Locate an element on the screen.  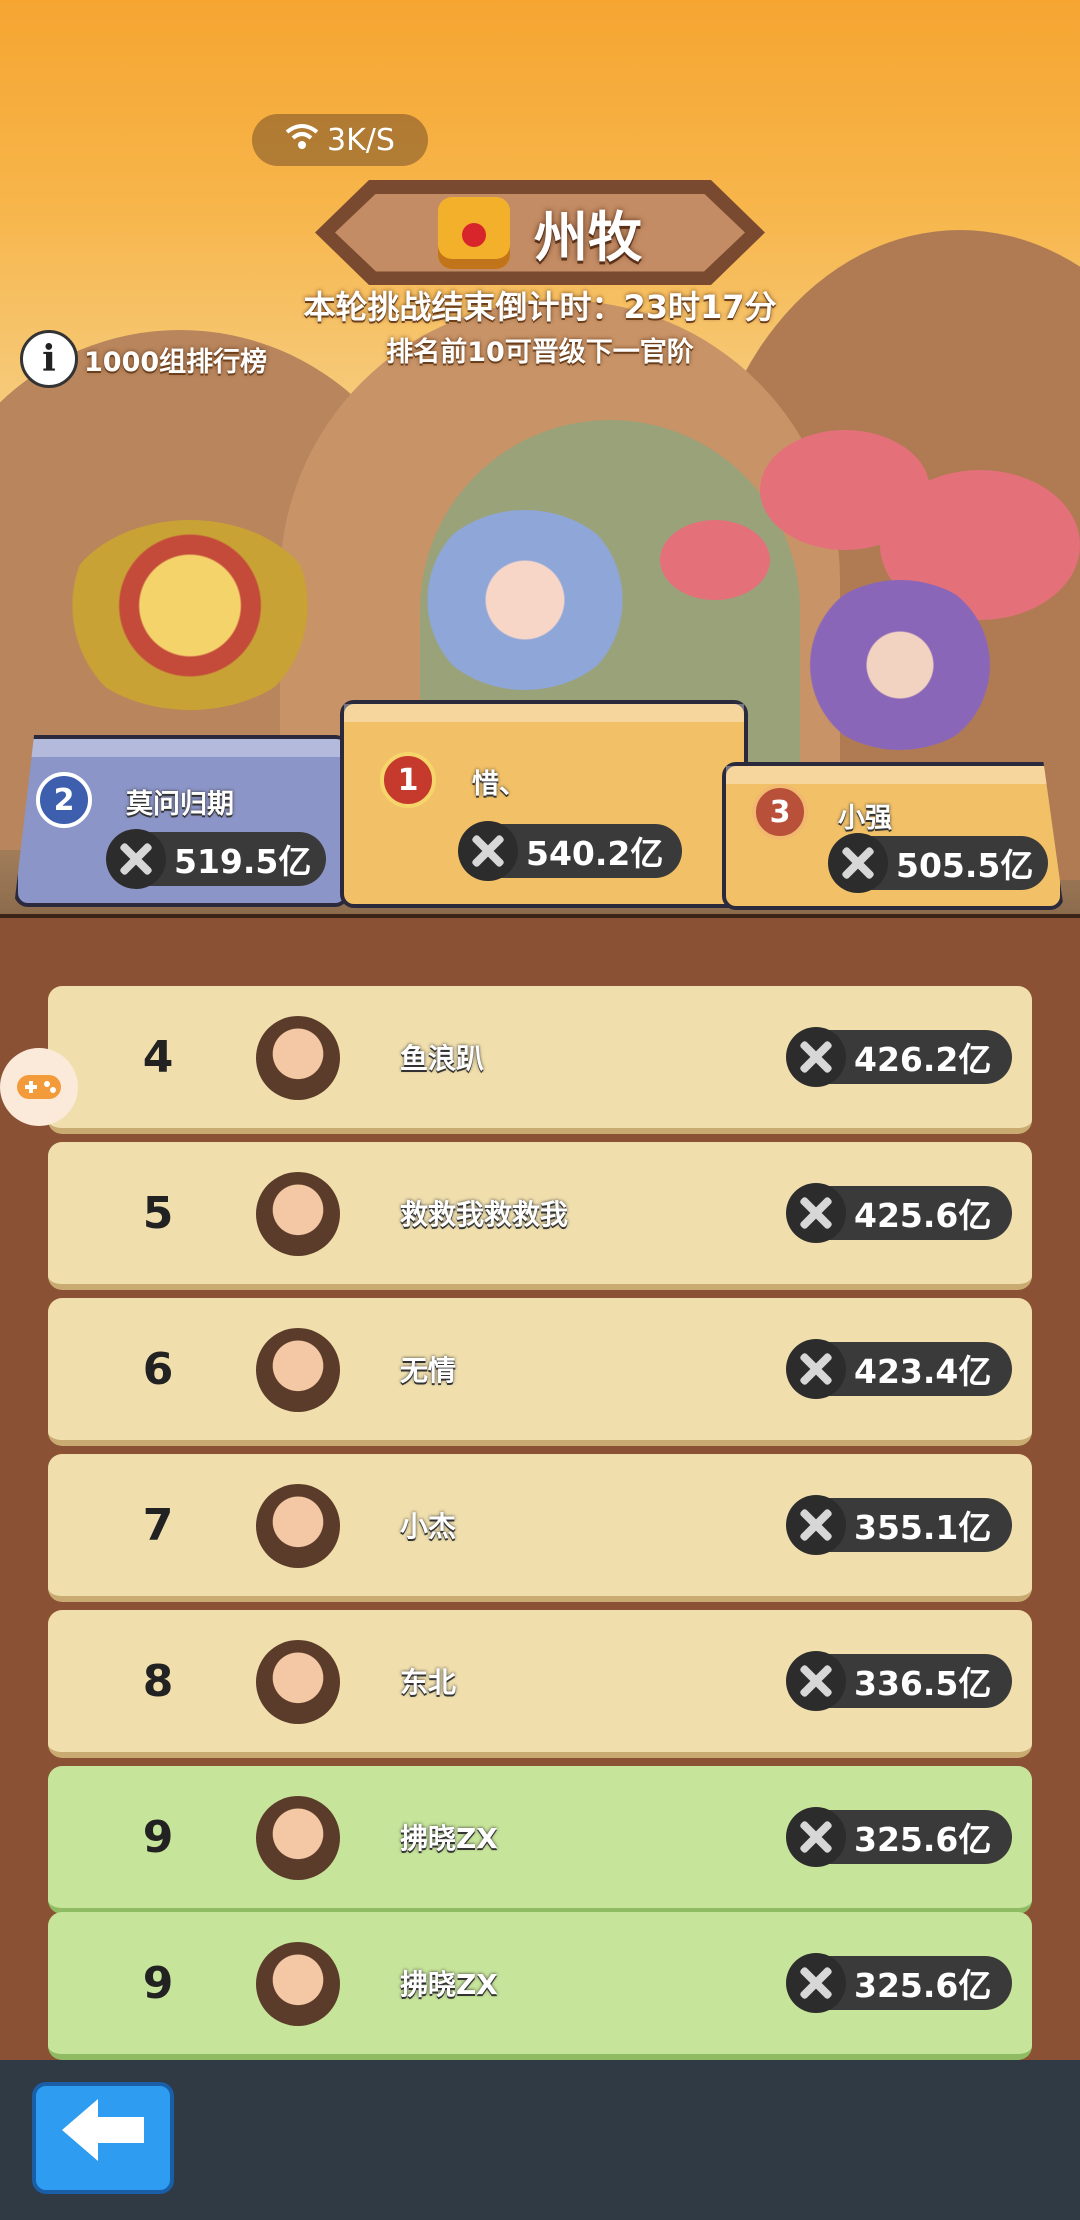
power-badge: 336.5亿 is located at coordinates (899, 1681).